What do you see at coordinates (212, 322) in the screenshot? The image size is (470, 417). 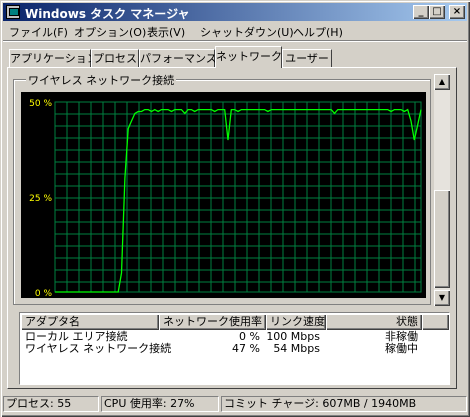 I see `column-network-usage: ネットワーク使用率` at bounding box center [212, 322].